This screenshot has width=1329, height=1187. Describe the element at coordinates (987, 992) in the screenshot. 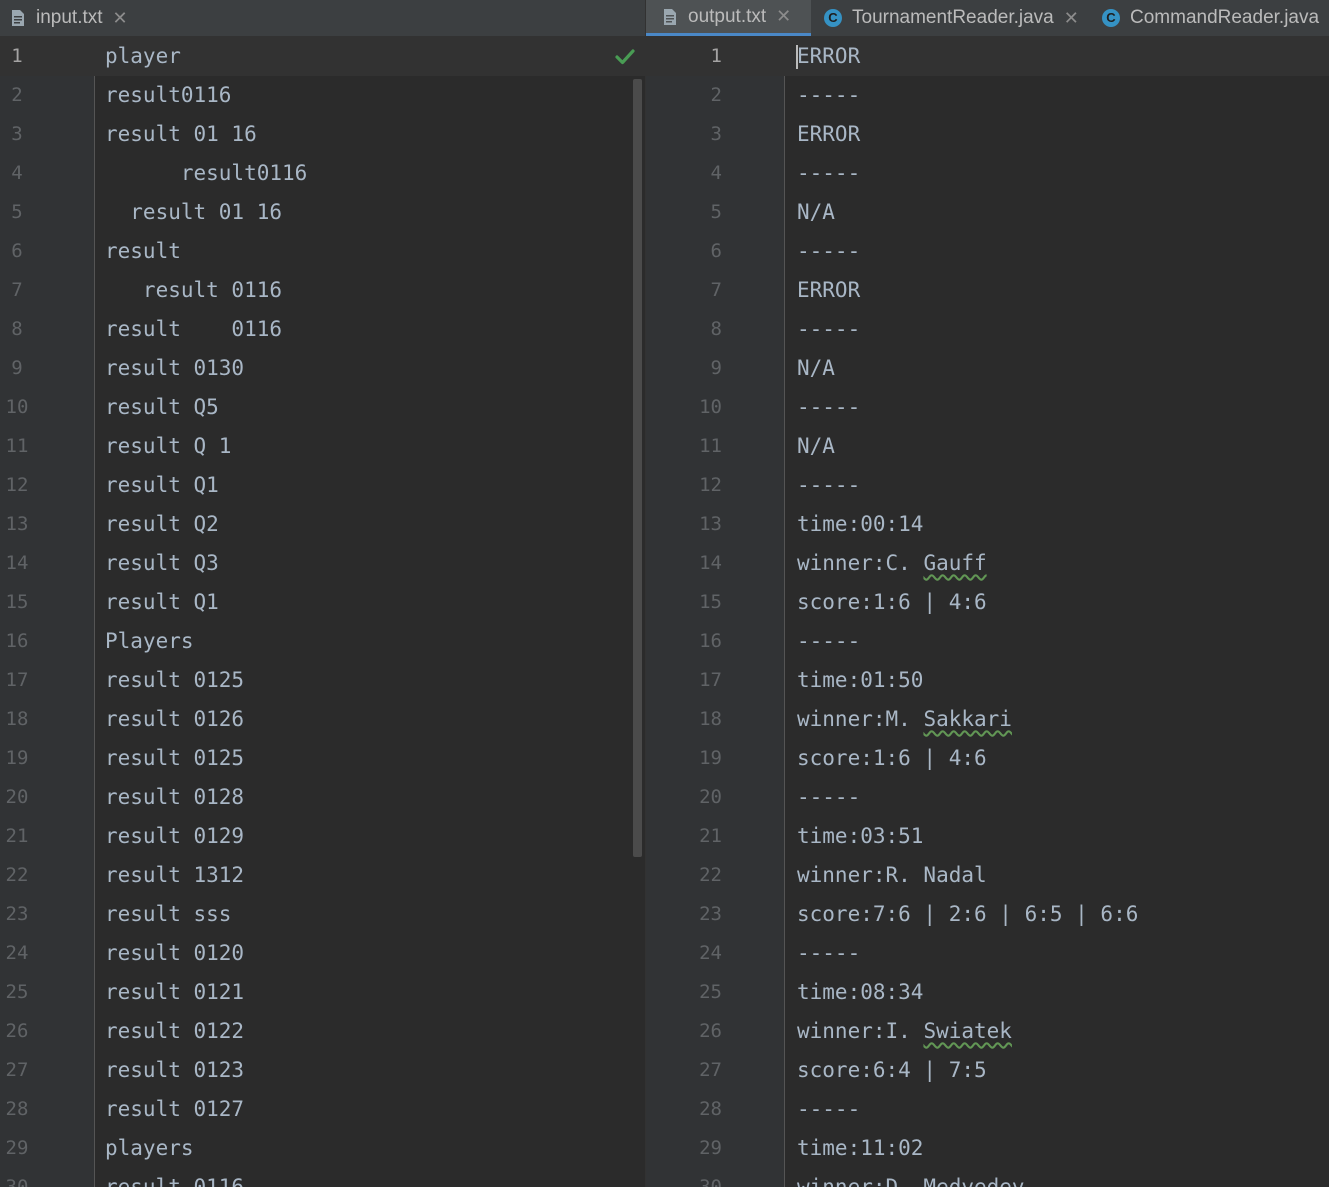

I see `code-line: 25 time:08:34` at that location.